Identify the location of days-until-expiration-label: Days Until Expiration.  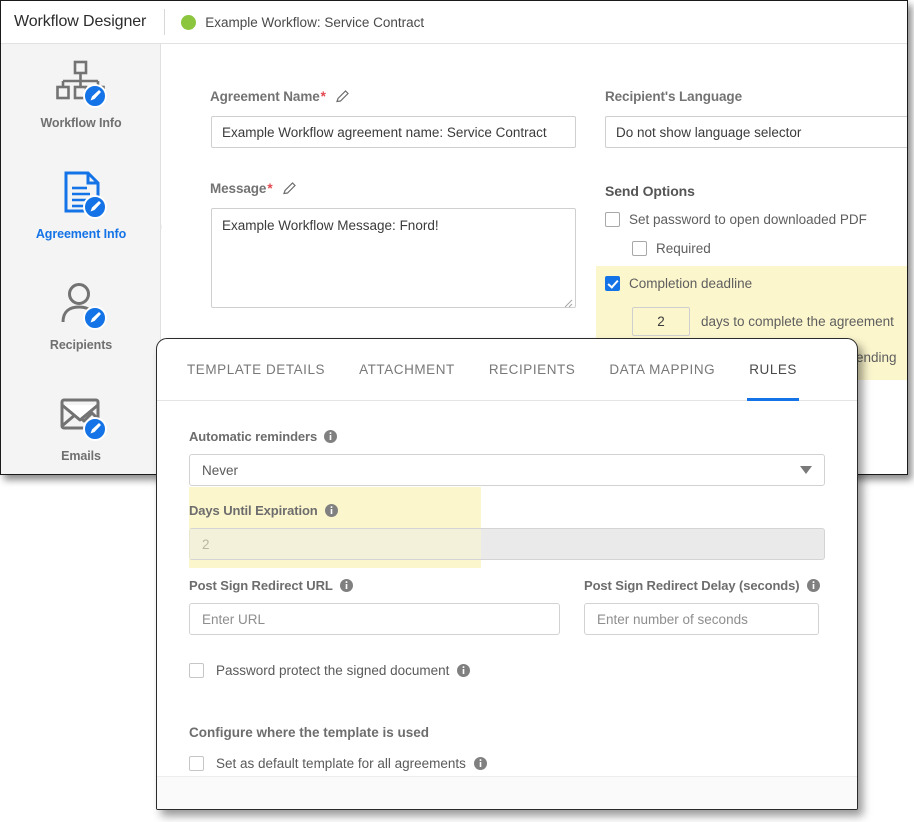
(263, 510).